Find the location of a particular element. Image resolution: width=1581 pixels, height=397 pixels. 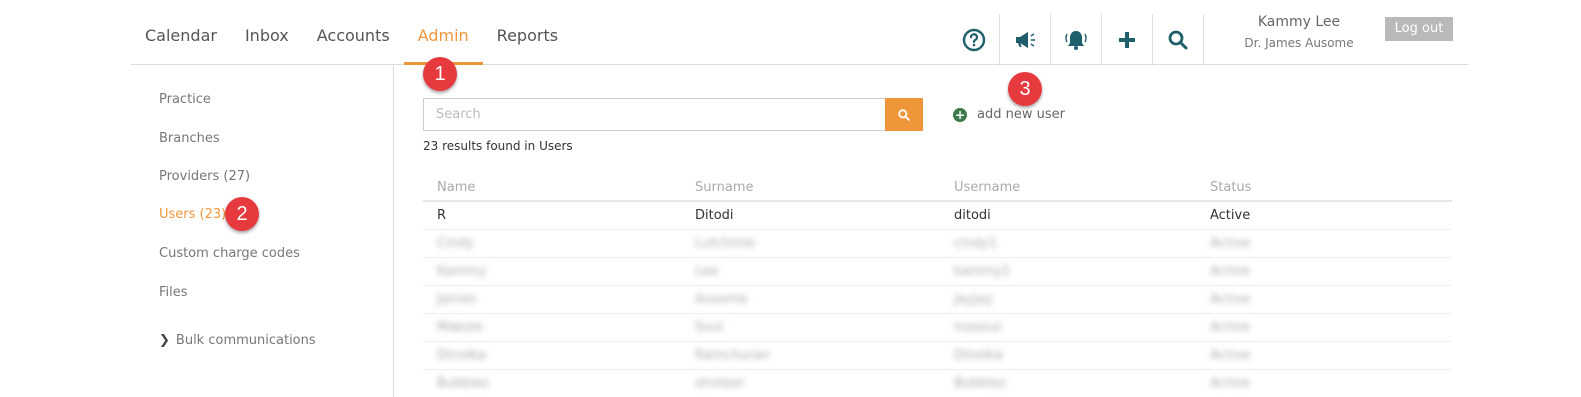

sidebar-item-providers: Providers (27) is located at coordinates (204, 176).